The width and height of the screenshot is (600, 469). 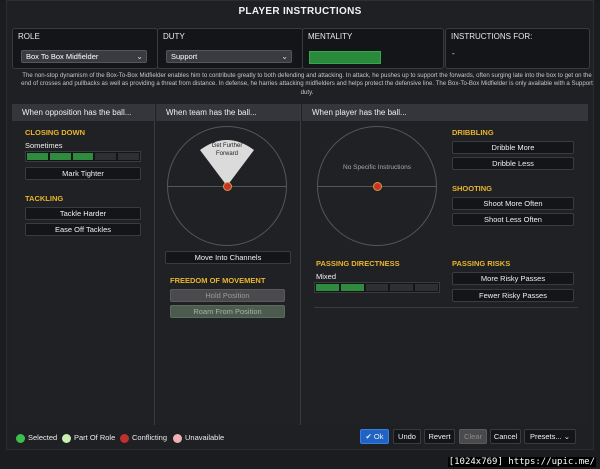 I want to click on shooting-title: SHOOTING, so click(x=472, y=188).